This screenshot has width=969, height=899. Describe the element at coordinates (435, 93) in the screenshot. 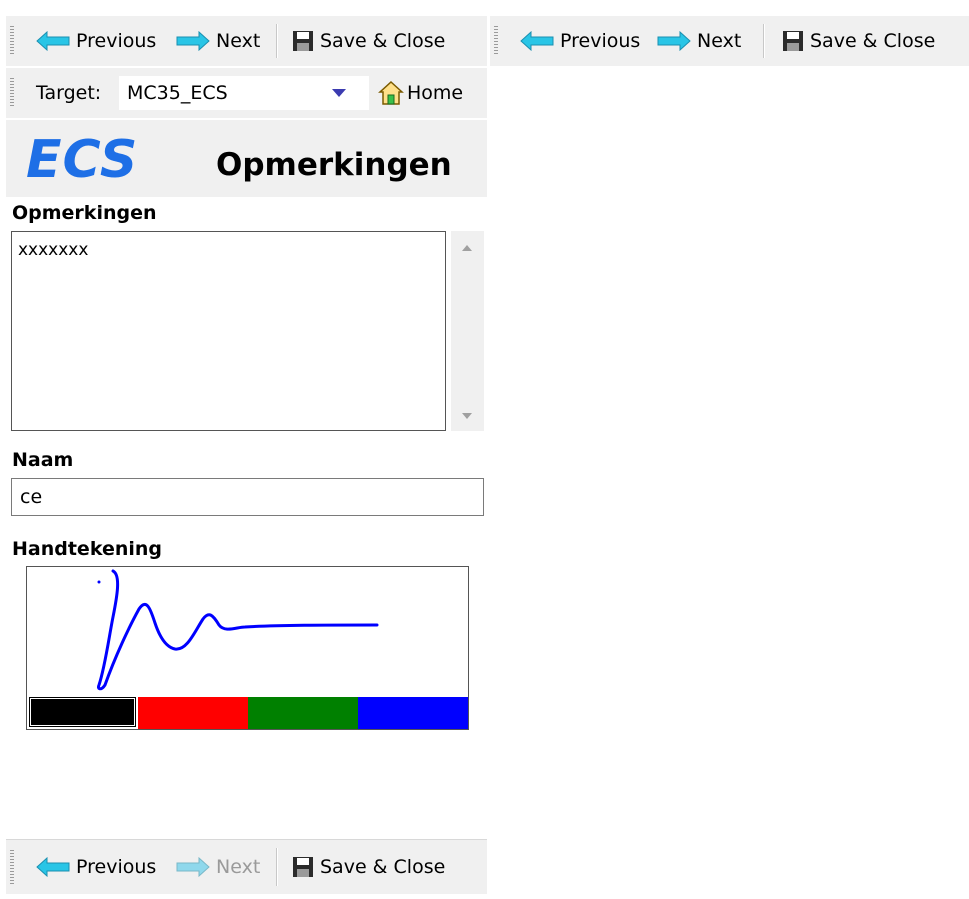

I see `home-label: Home` at that location.